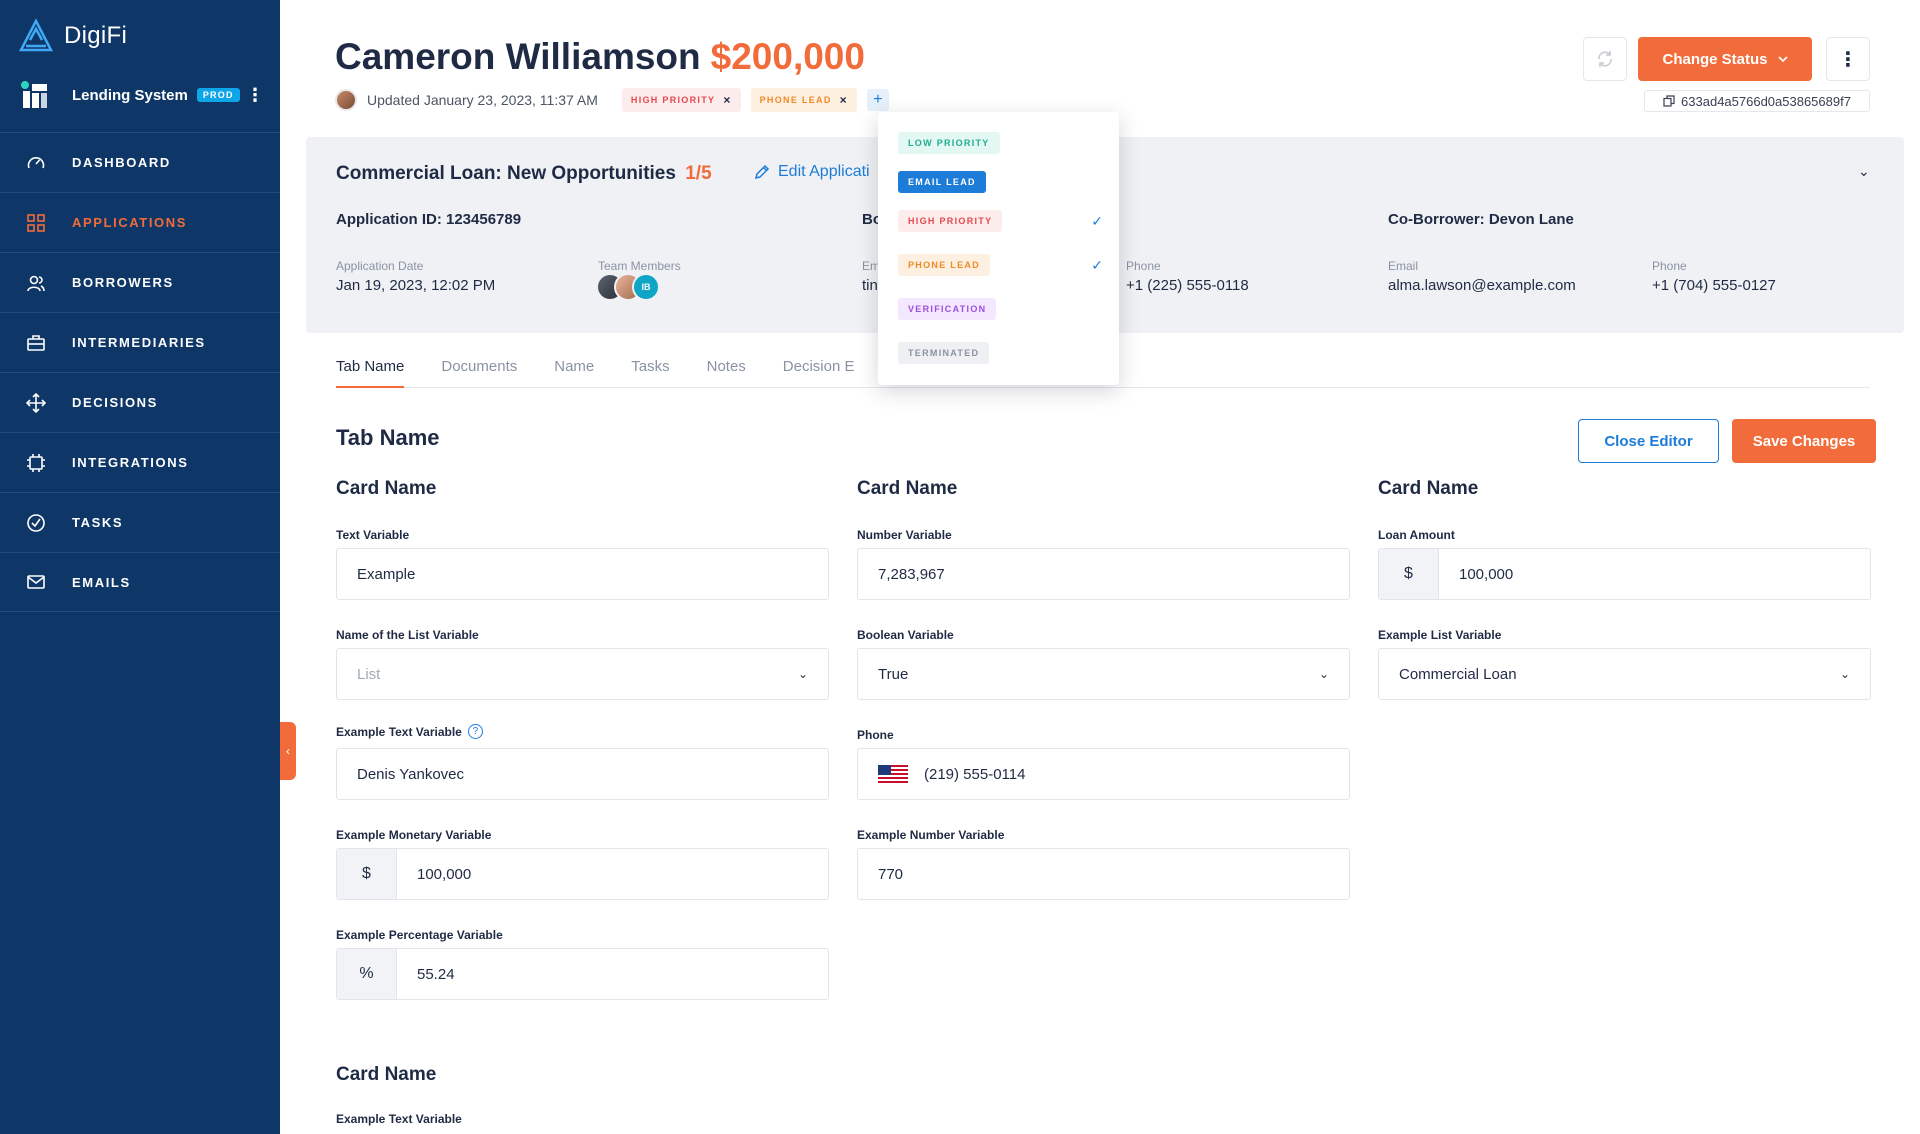 The width and height of the screenshot is (1920, 1134). Describe the element at coordinates (762, 172) in the screenshot. I see `pencil-icon` at that location.